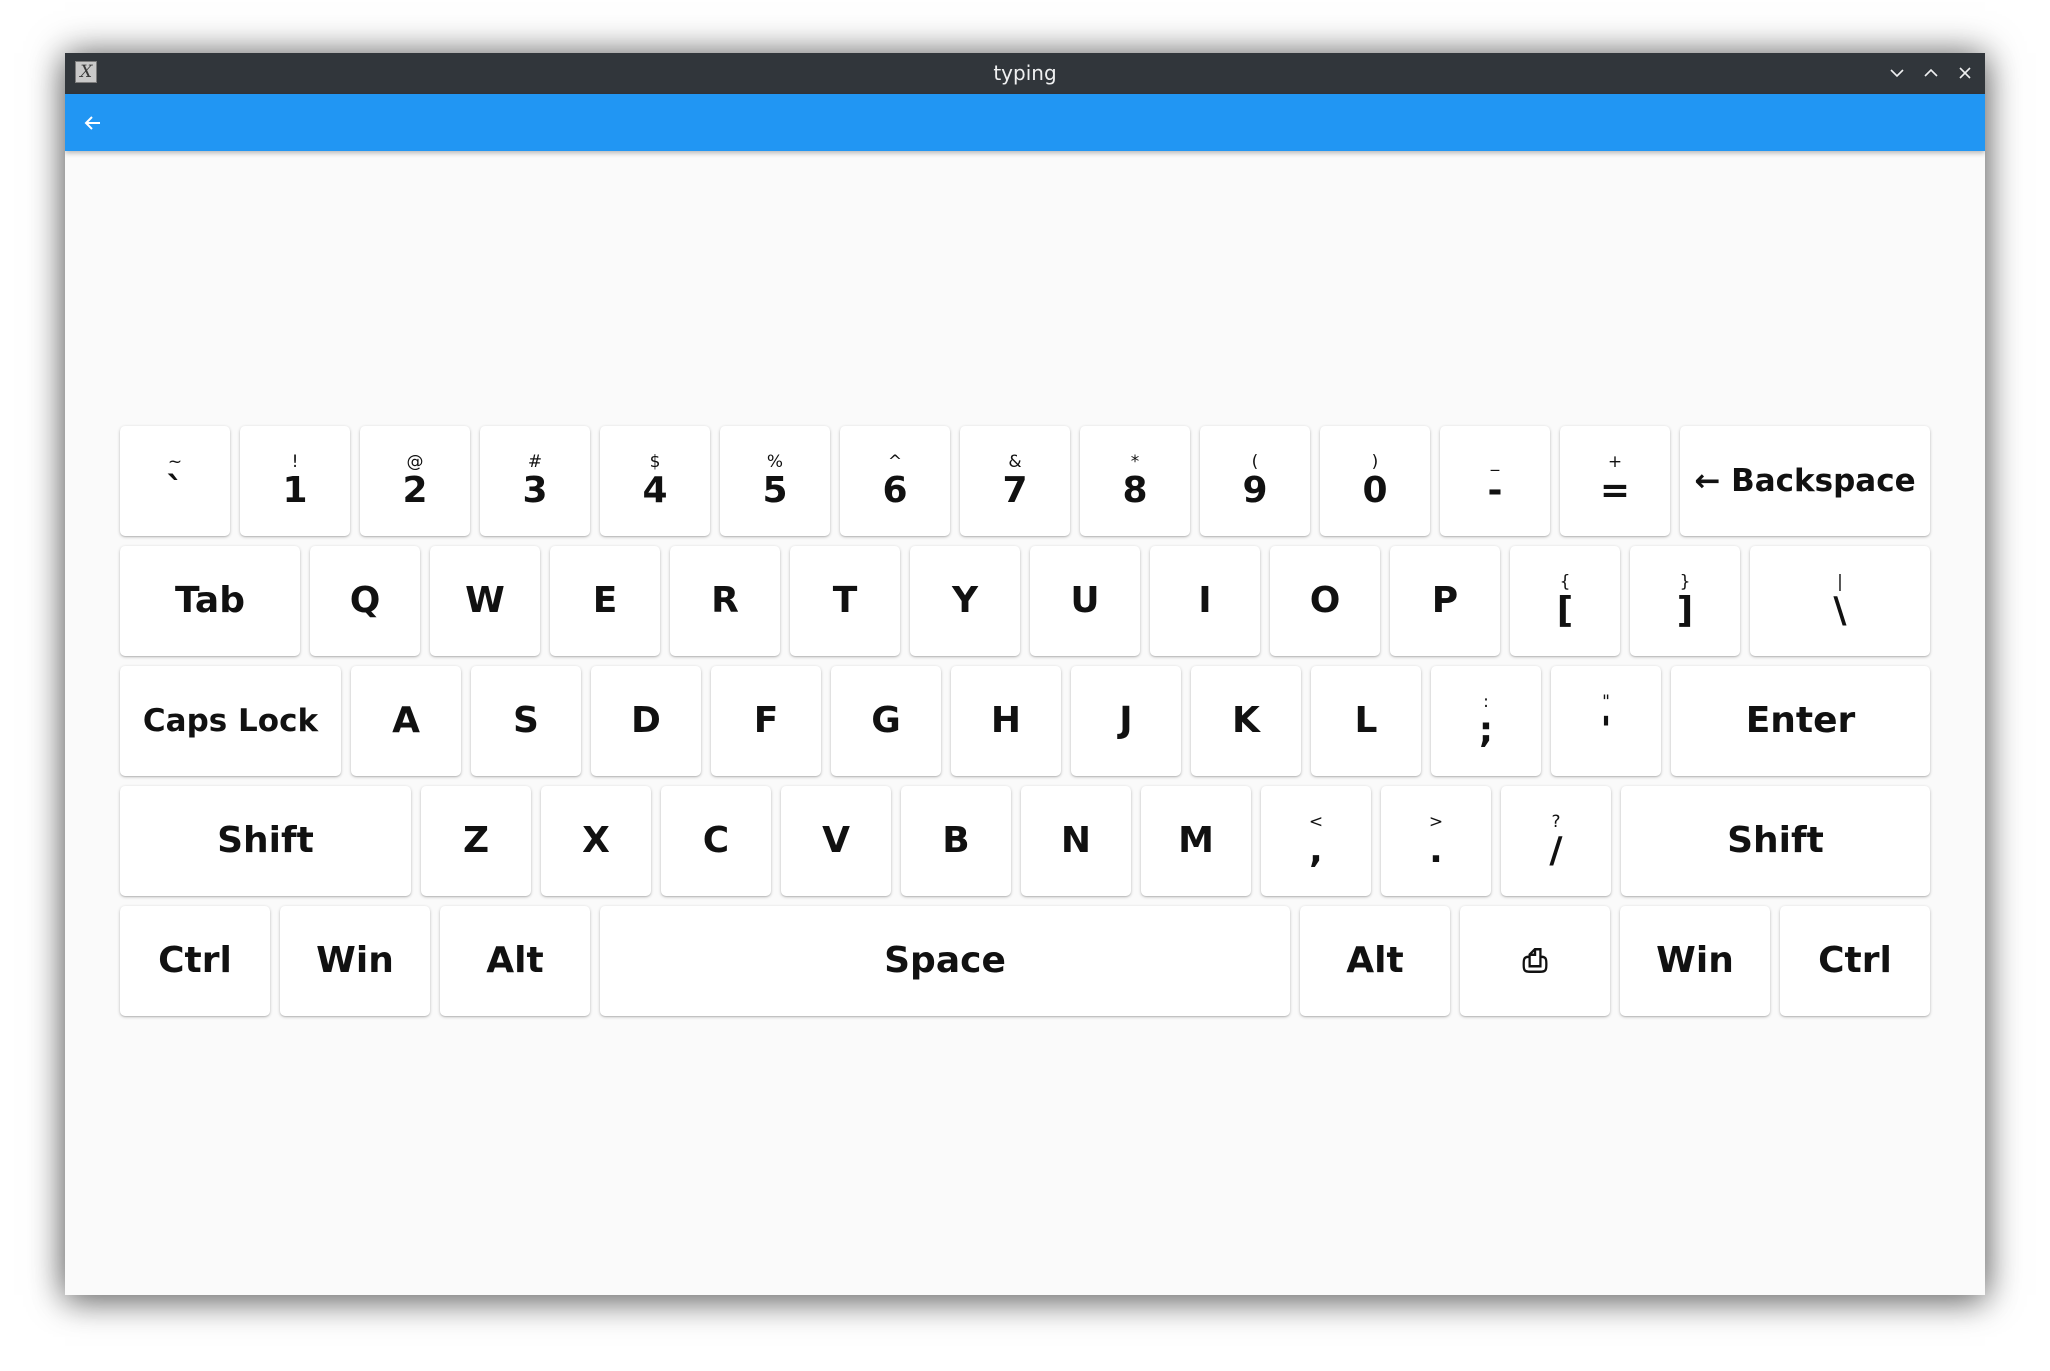  I want to click on key-tab: Tab, so click(210, 601).